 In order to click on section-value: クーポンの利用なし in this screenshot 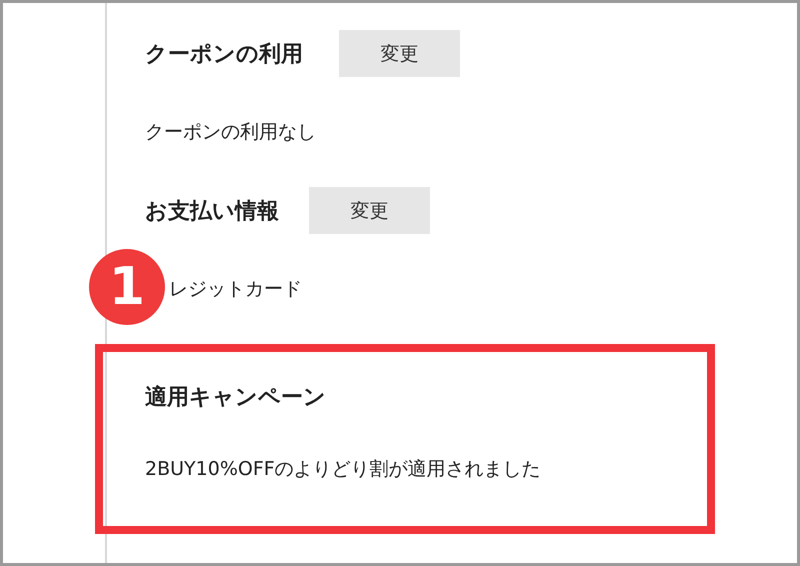, I will do `click(230, 132)`.